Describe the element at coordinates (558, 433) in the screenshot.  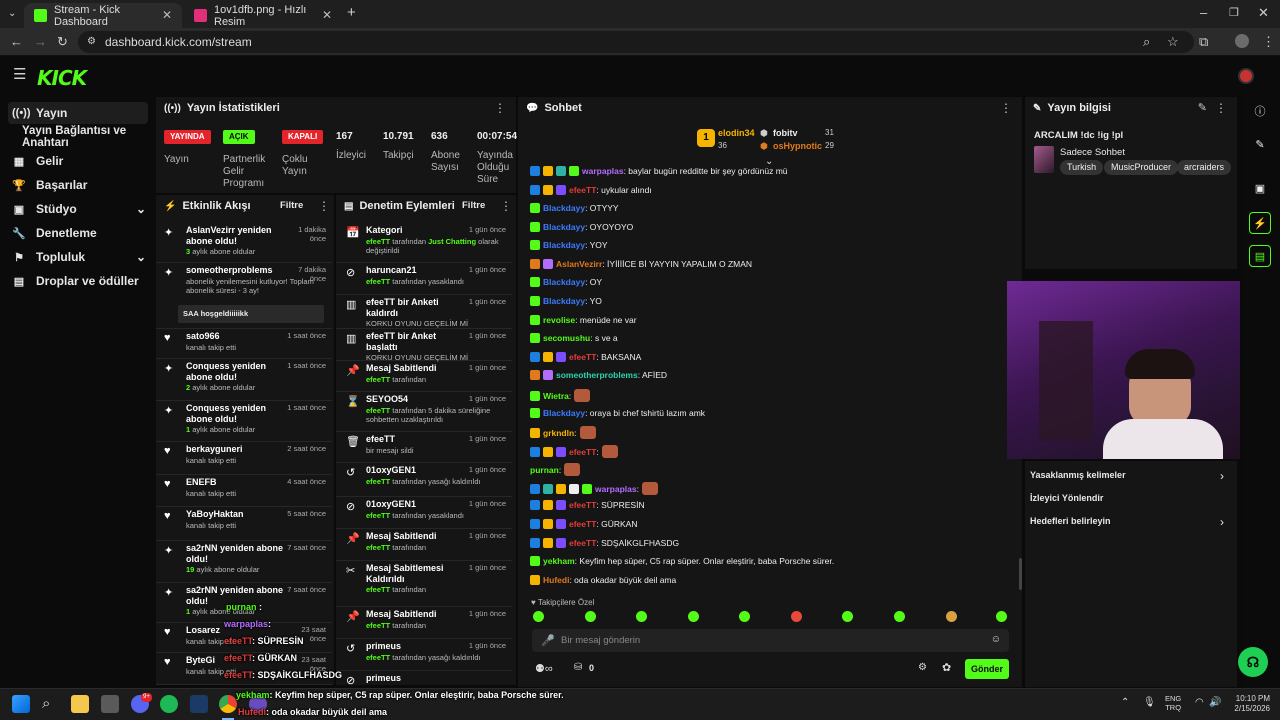
I see `chat-username: grkndln` at that location.